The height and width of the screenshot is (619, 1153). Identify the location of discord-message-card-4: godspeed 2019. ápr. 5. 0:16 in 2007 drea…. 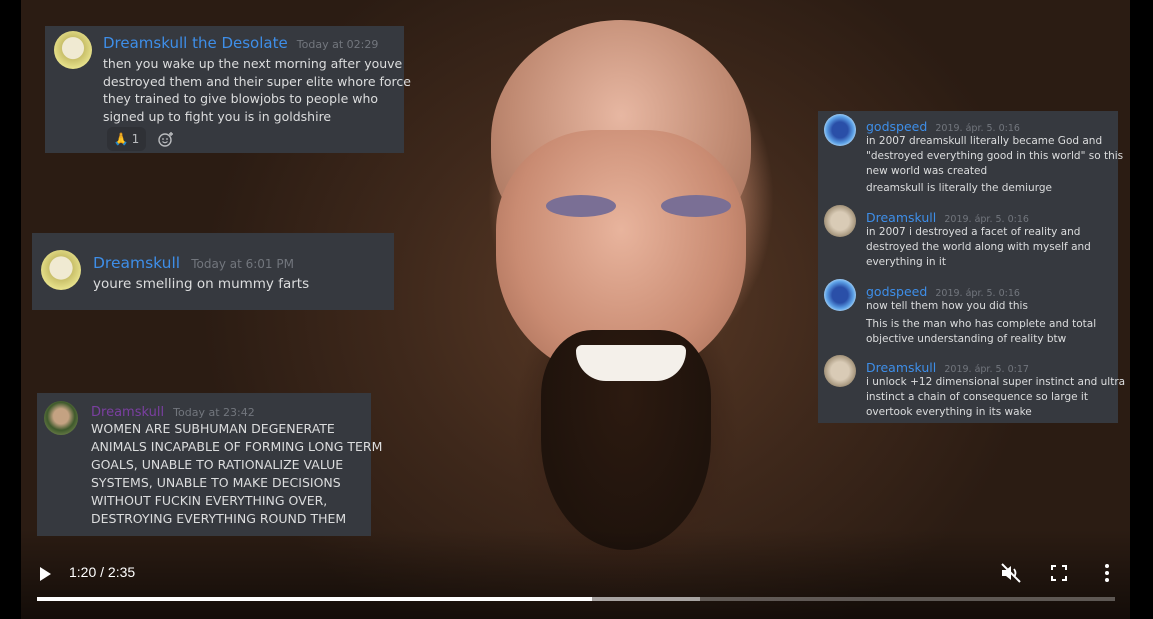
(971, 267).